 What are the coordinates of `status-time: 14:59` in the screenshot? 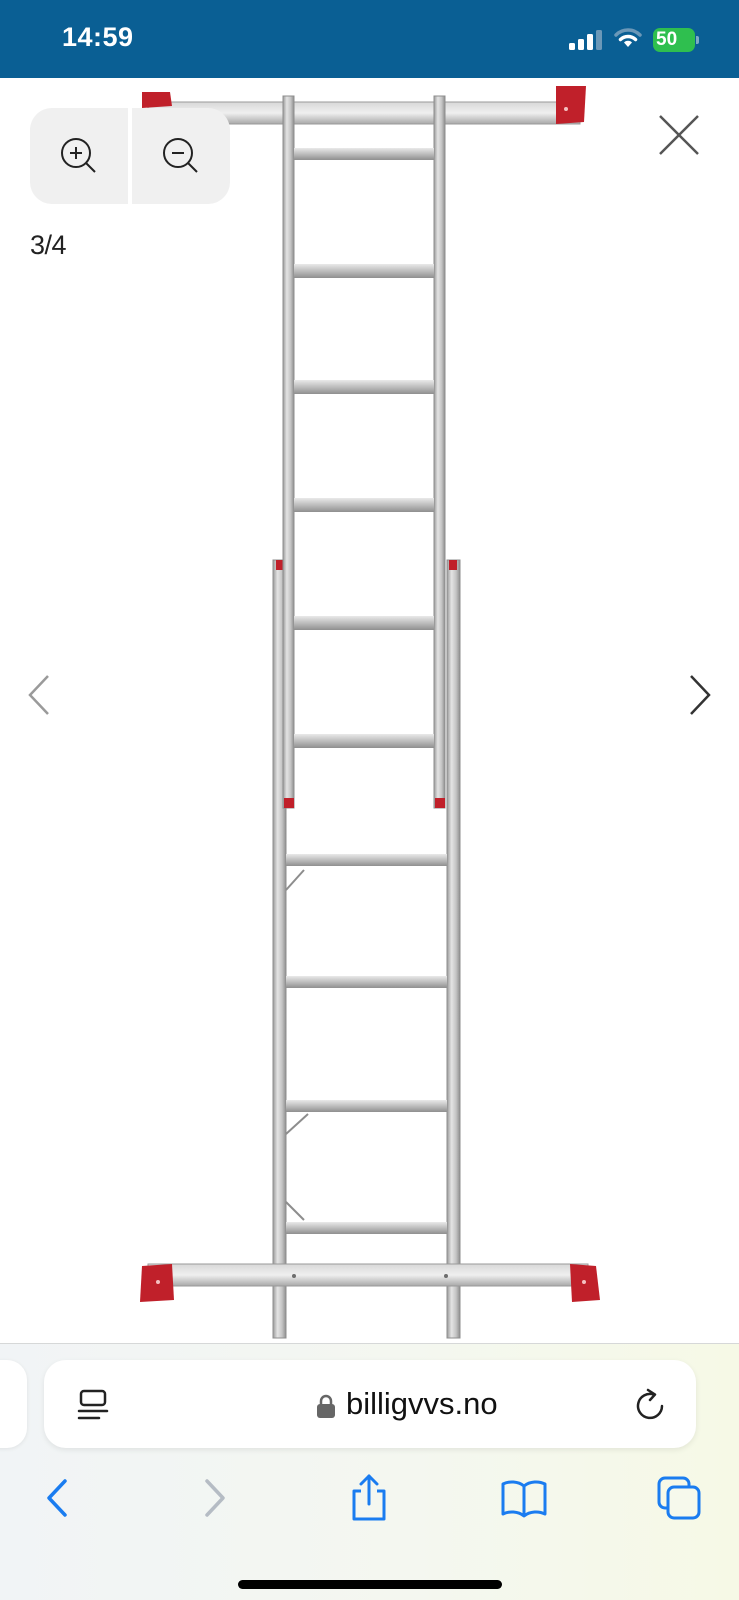 It's located at (98, 37).